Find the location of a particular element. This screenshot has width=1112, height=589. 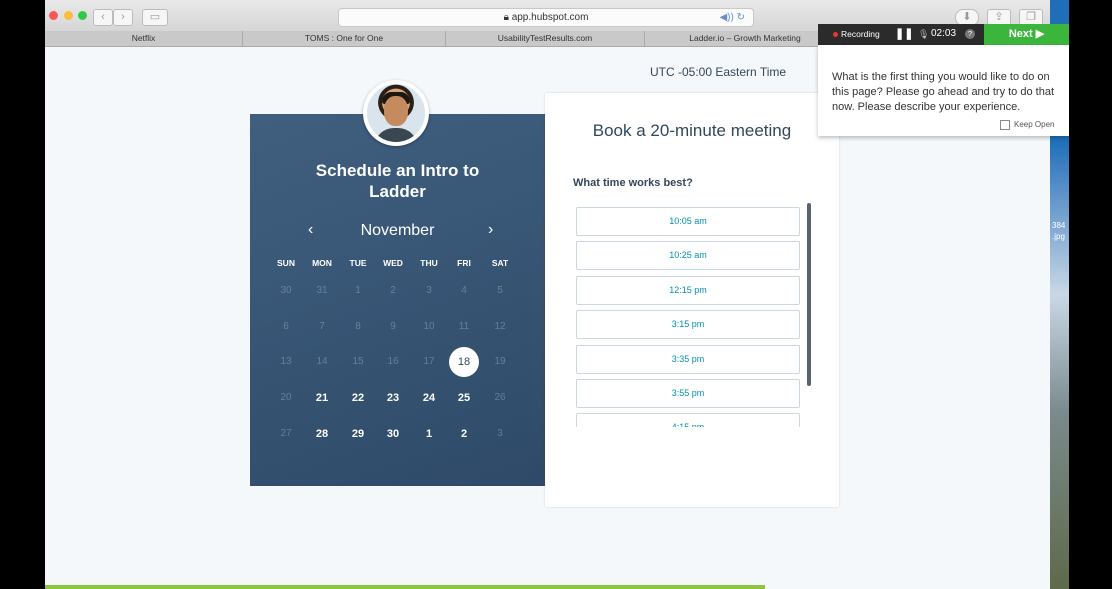

desktop-file-label: 384 .jpg is located at coordinates (1059, 231).